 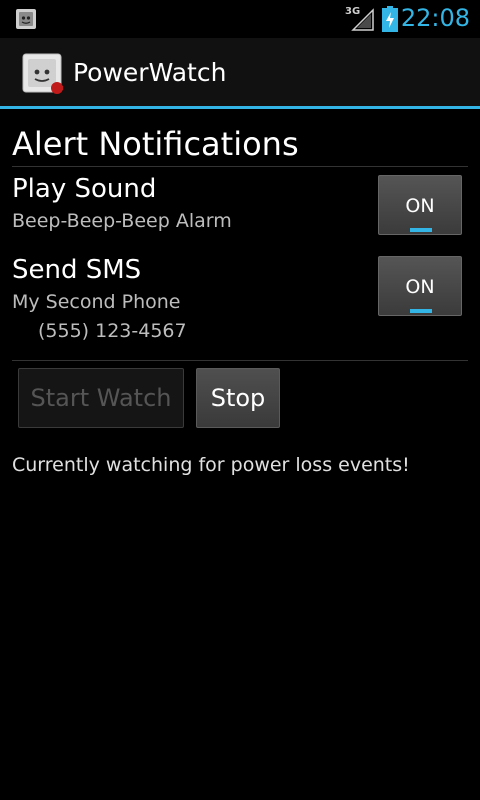 I want to click on send-sms-title: Send SMS, so click(x=77, y=270).